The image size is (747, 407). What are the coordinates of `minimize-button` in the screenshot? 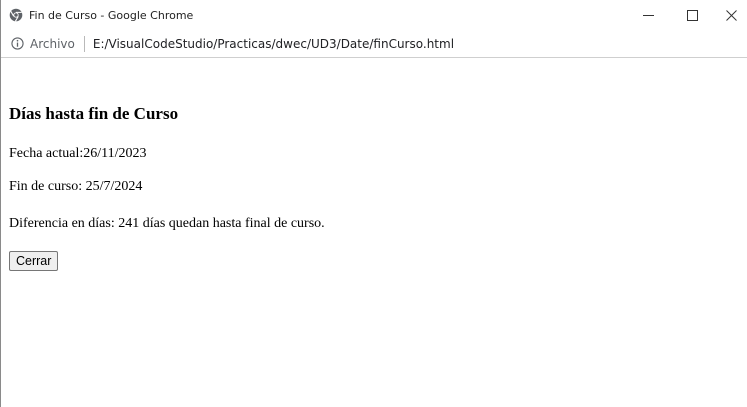 It's located at (648, 15).